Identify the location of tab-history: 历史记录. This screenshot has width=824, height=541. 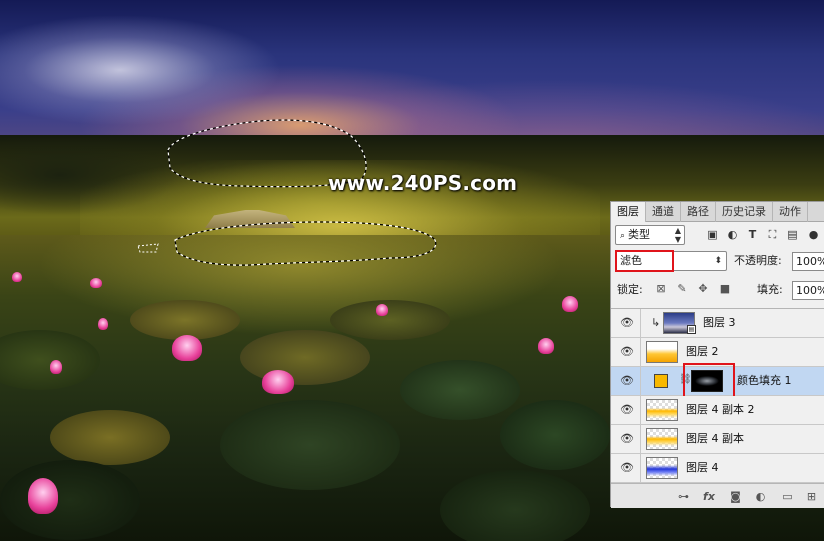
(744, 212).